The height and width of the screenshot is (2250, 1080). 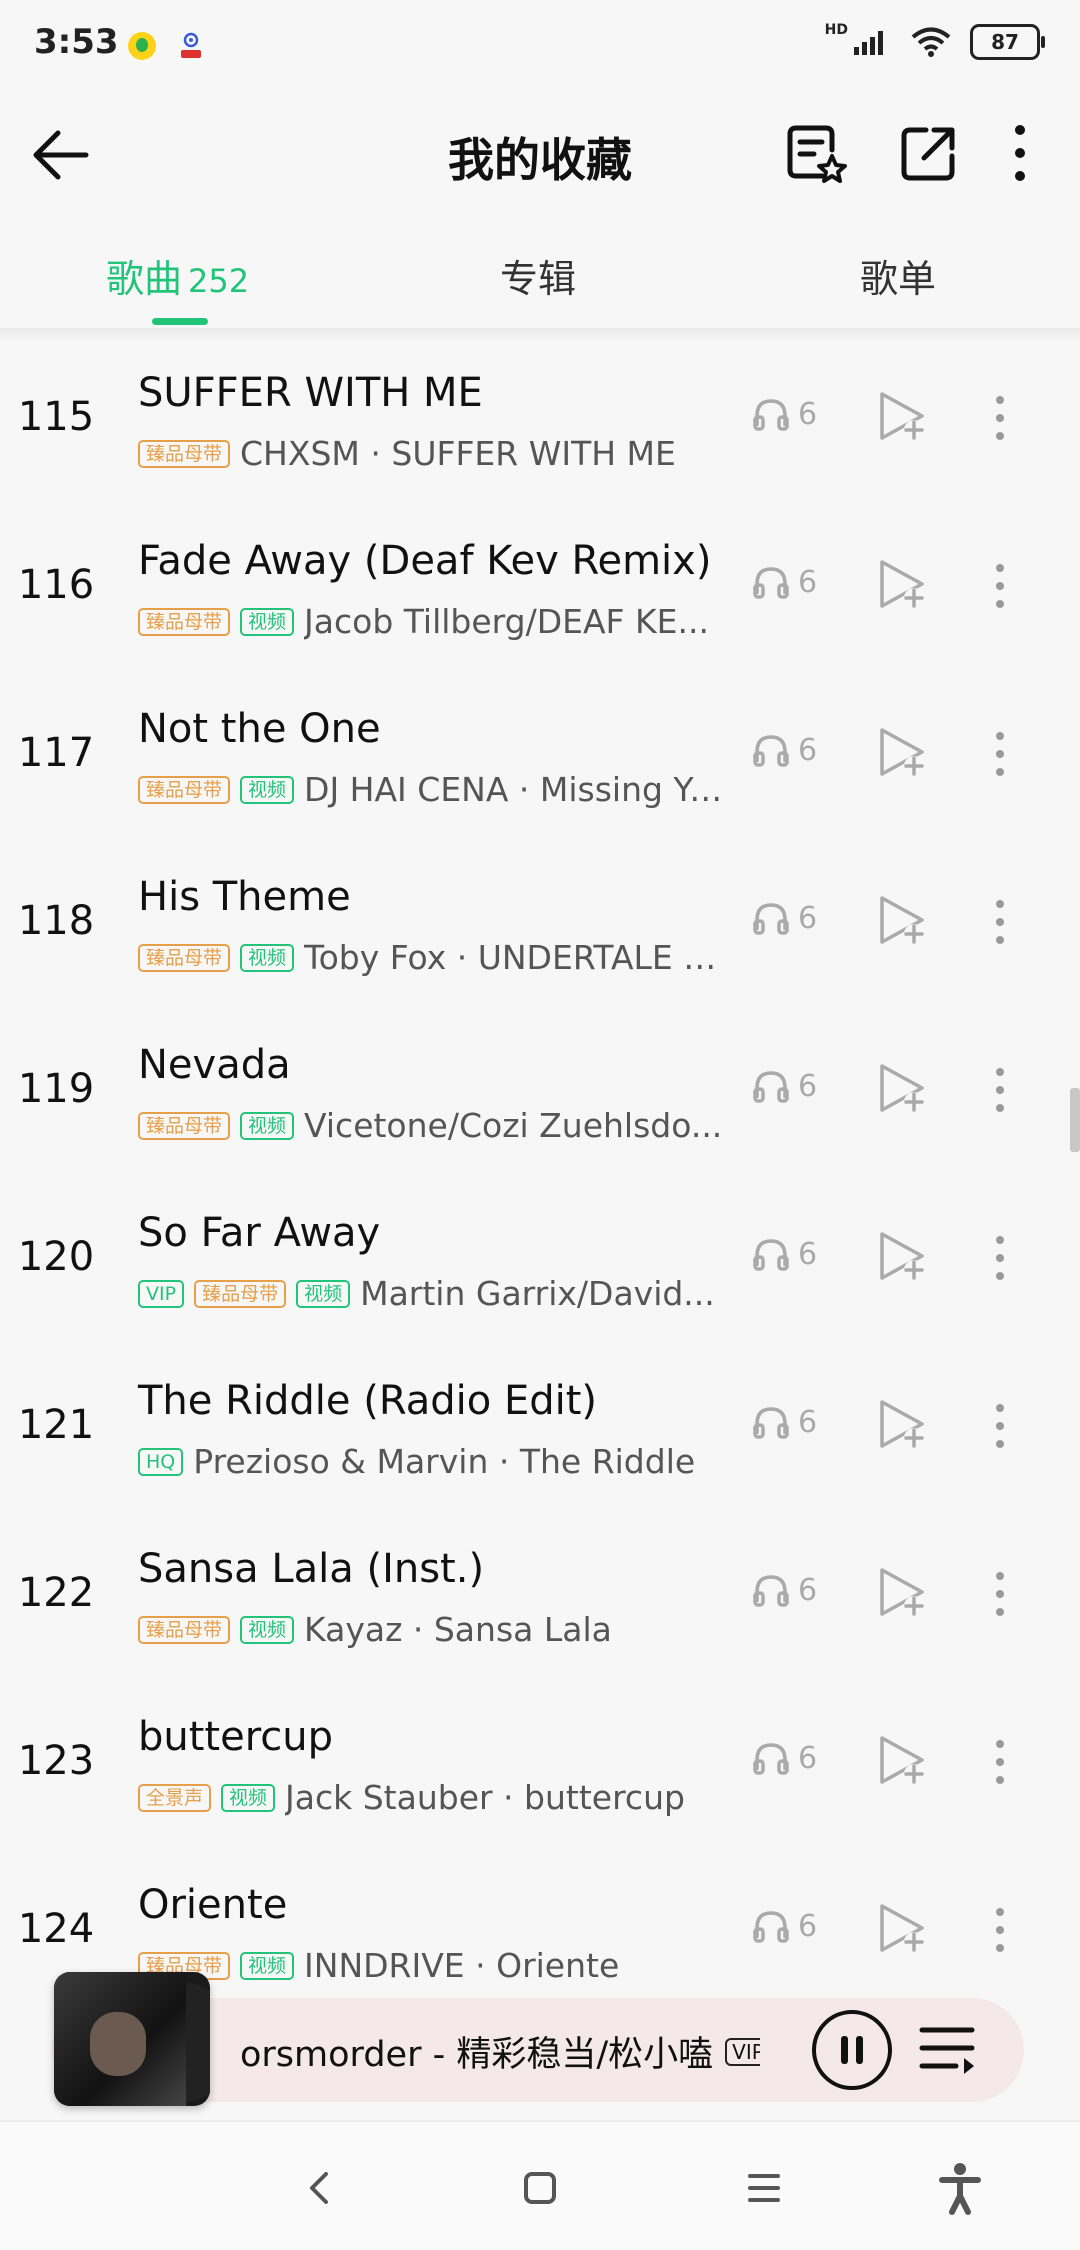 I want to click on status-time: 3:53, so click(x=76, y=42).